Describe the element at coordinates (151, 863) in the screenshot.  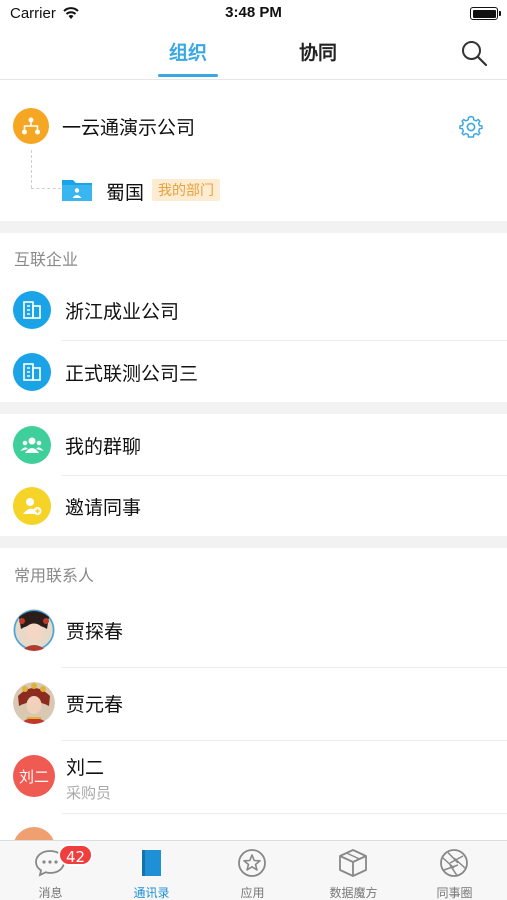
I see `contacts-book-icon` at that location.